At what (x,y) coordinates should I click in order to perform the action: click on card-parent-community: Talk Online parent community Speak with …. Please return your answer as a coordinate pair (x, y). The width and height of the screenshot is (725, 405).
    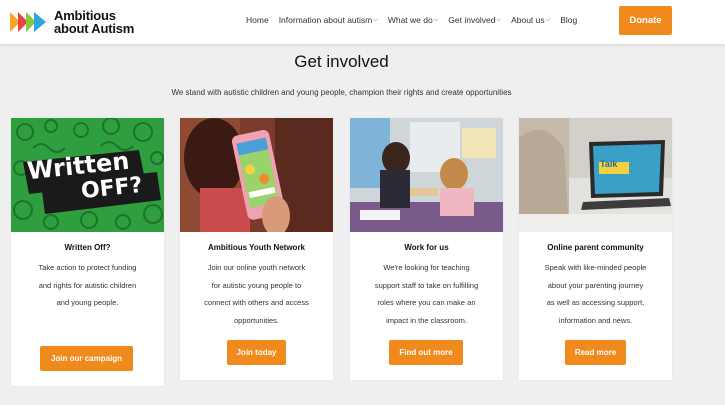
    Looking at the image, I should click on (595, 249).